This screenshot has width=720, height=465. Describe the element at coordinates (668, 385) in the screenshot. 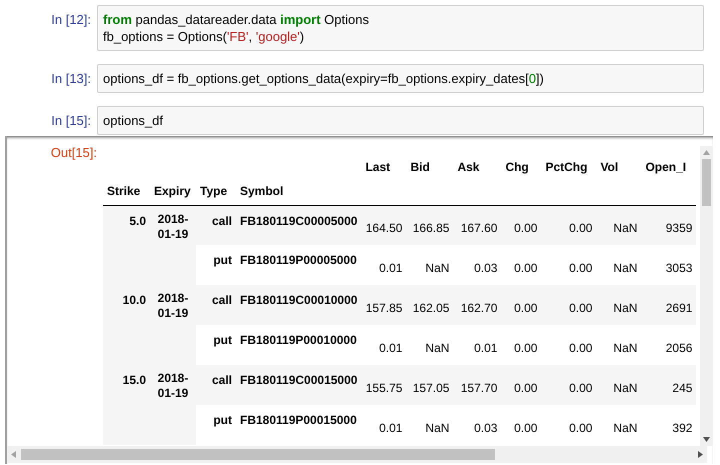

I see `table-cell: 245` at that location.